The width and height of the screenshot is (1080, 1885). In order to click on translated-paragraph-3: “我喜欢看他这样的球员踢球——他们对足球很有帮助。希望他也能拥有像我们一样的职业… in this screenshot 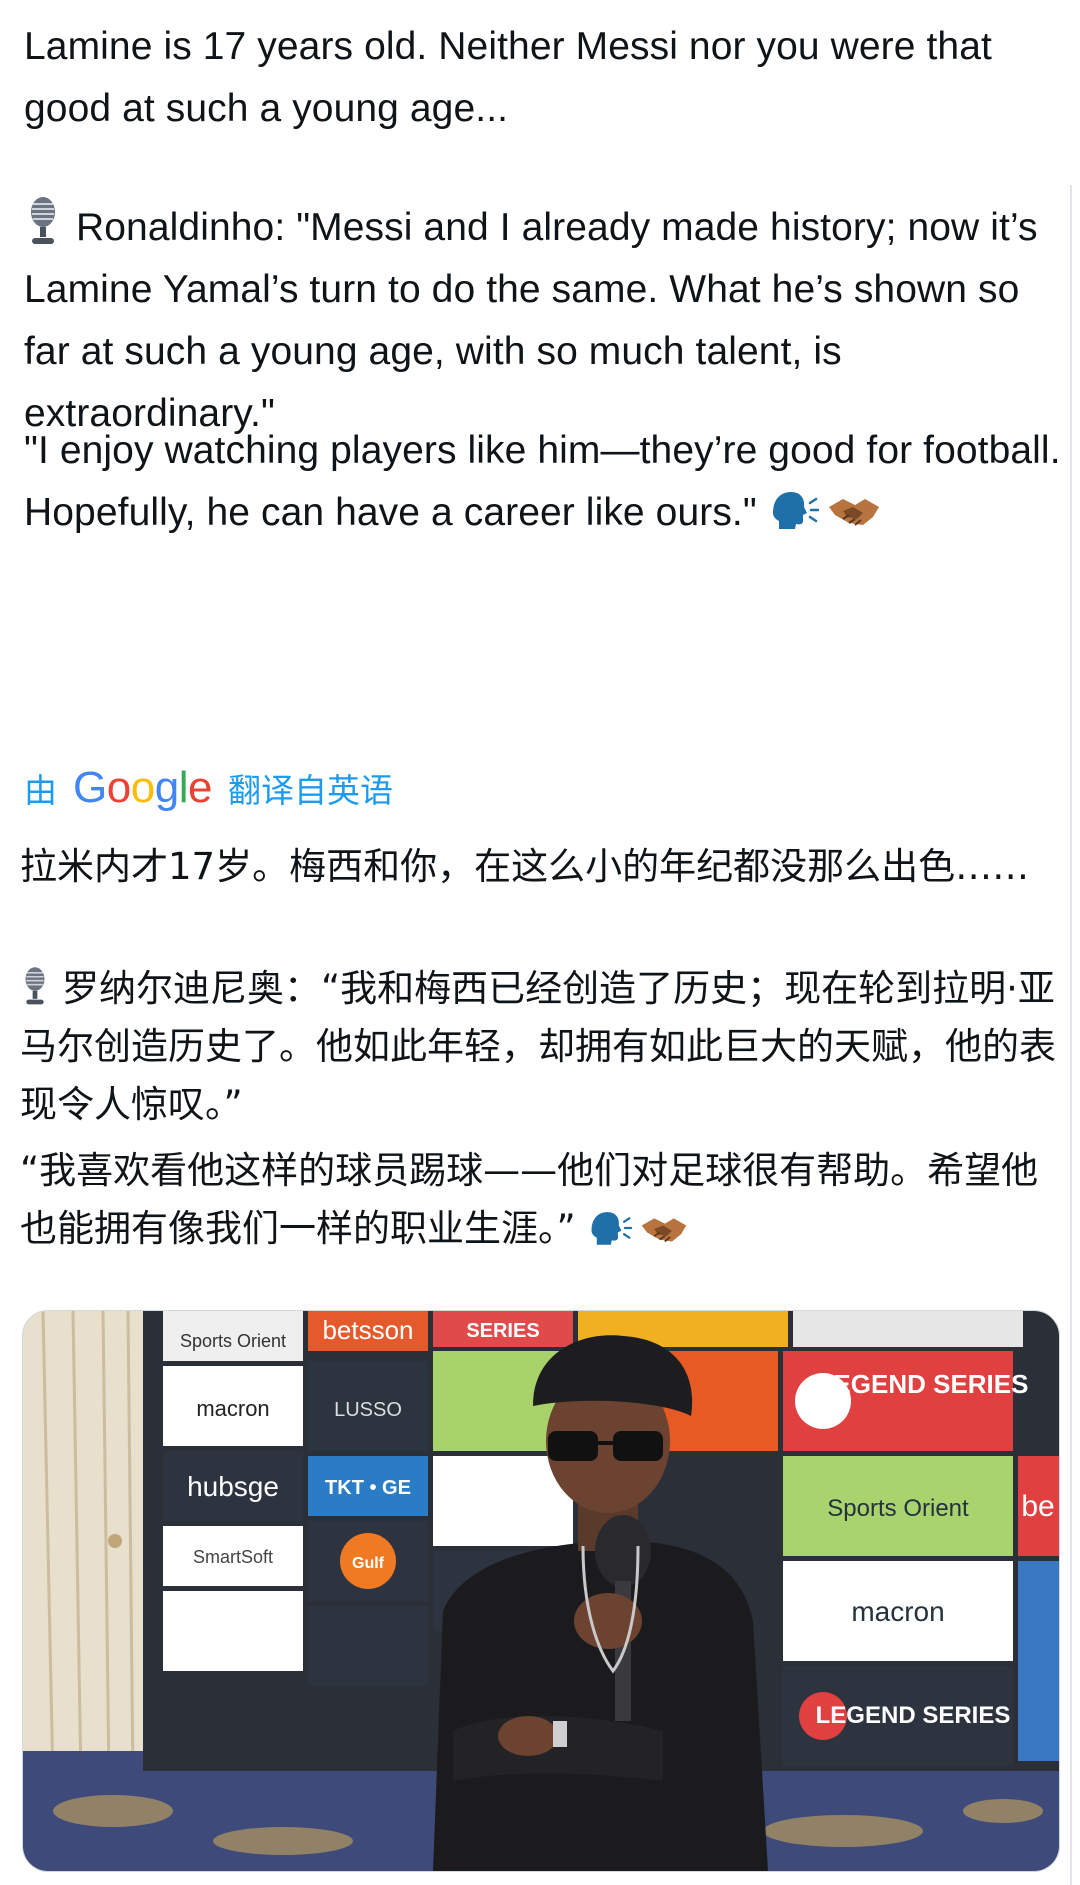, I will do `click(529, 1199)`.